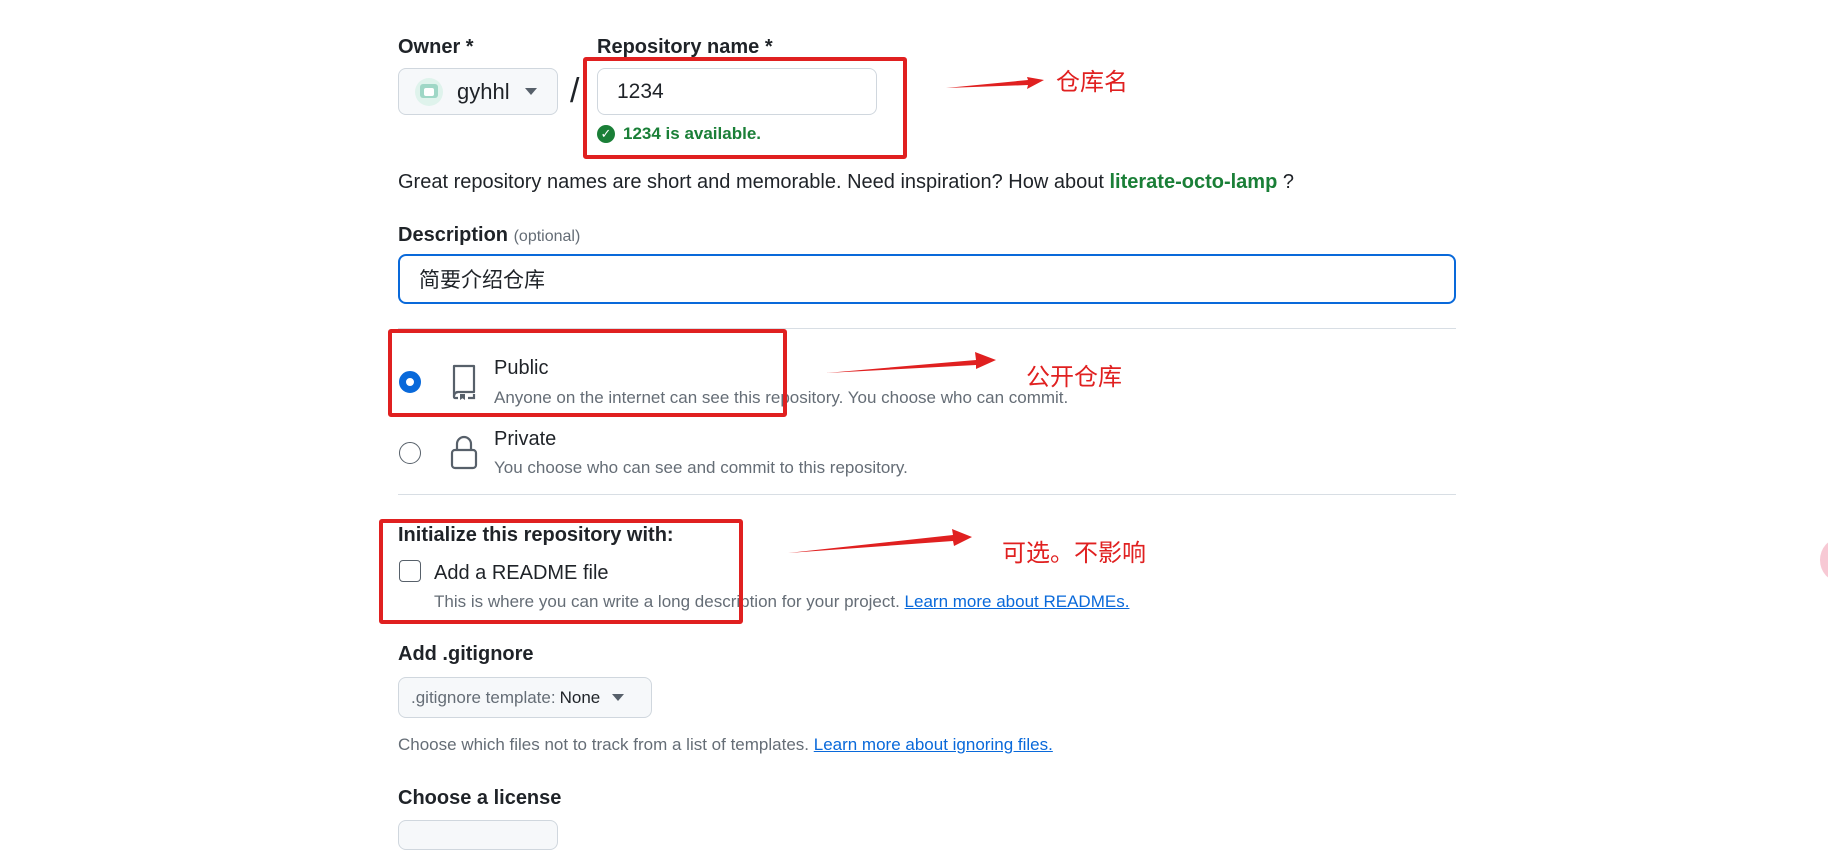  Describe the element at coordinates (1074, 553) in the screenshot. I see `annotation-init: 可选。不影响` at that location.